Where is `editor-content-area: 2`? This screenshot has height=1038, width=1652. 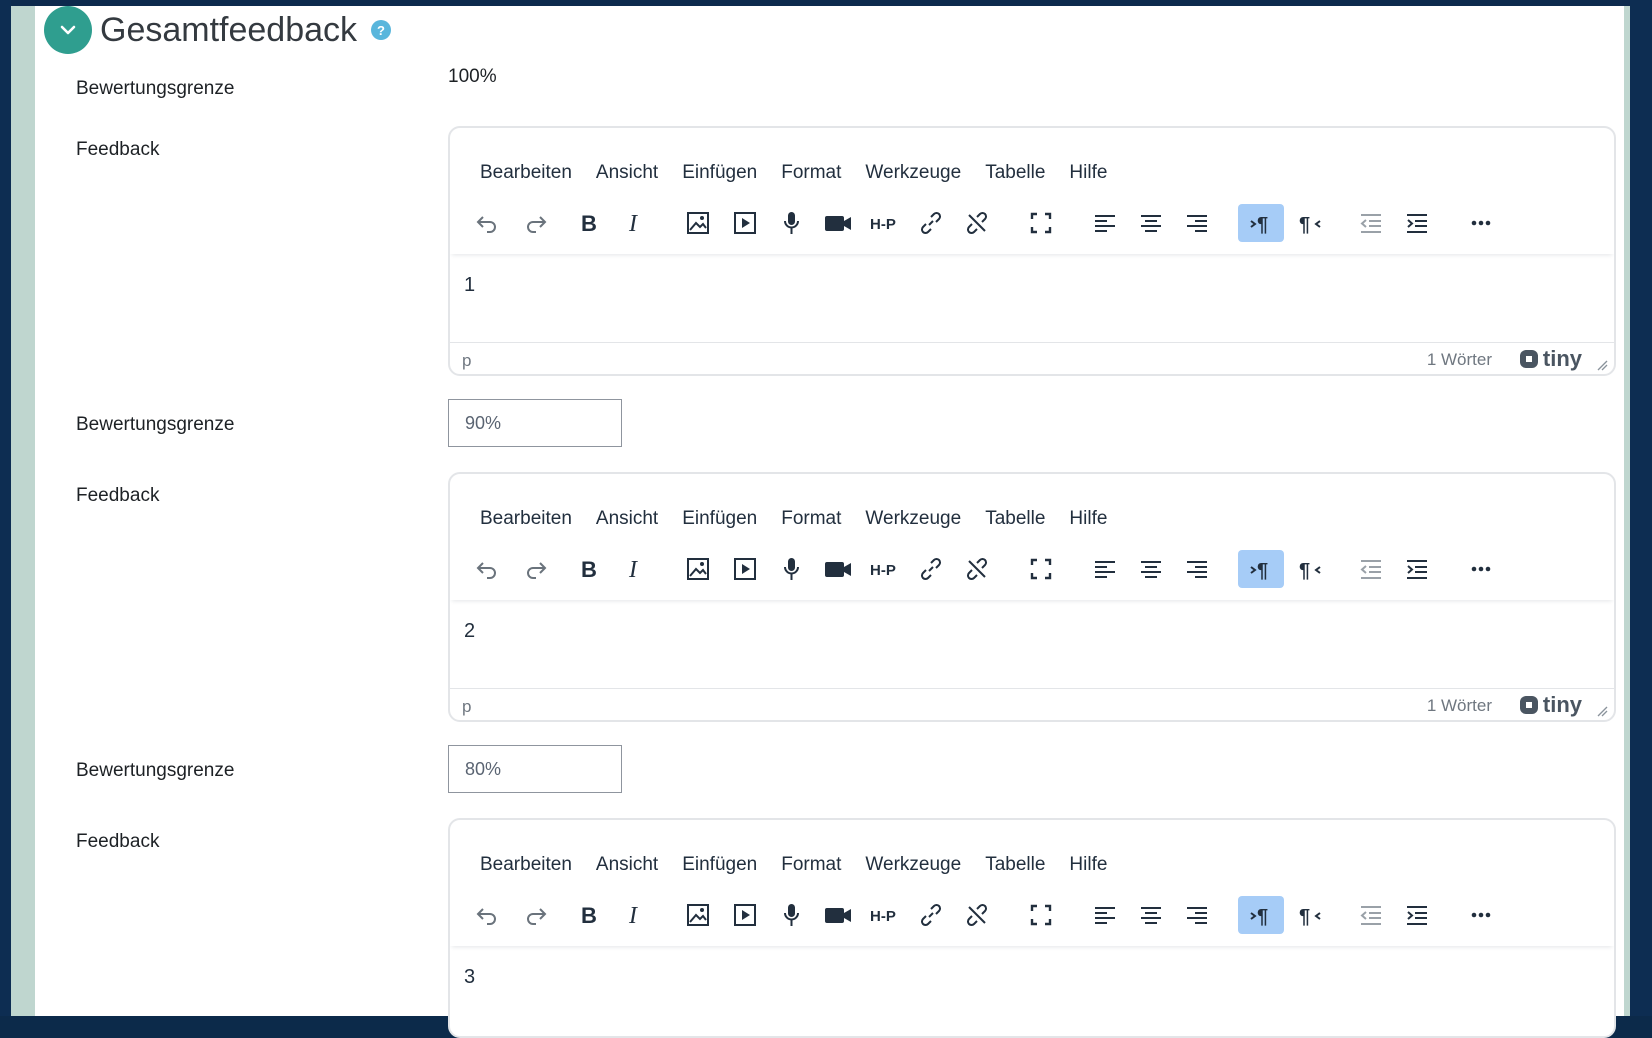 editor-content-area: 2 is located at coordinates (1032, 644).